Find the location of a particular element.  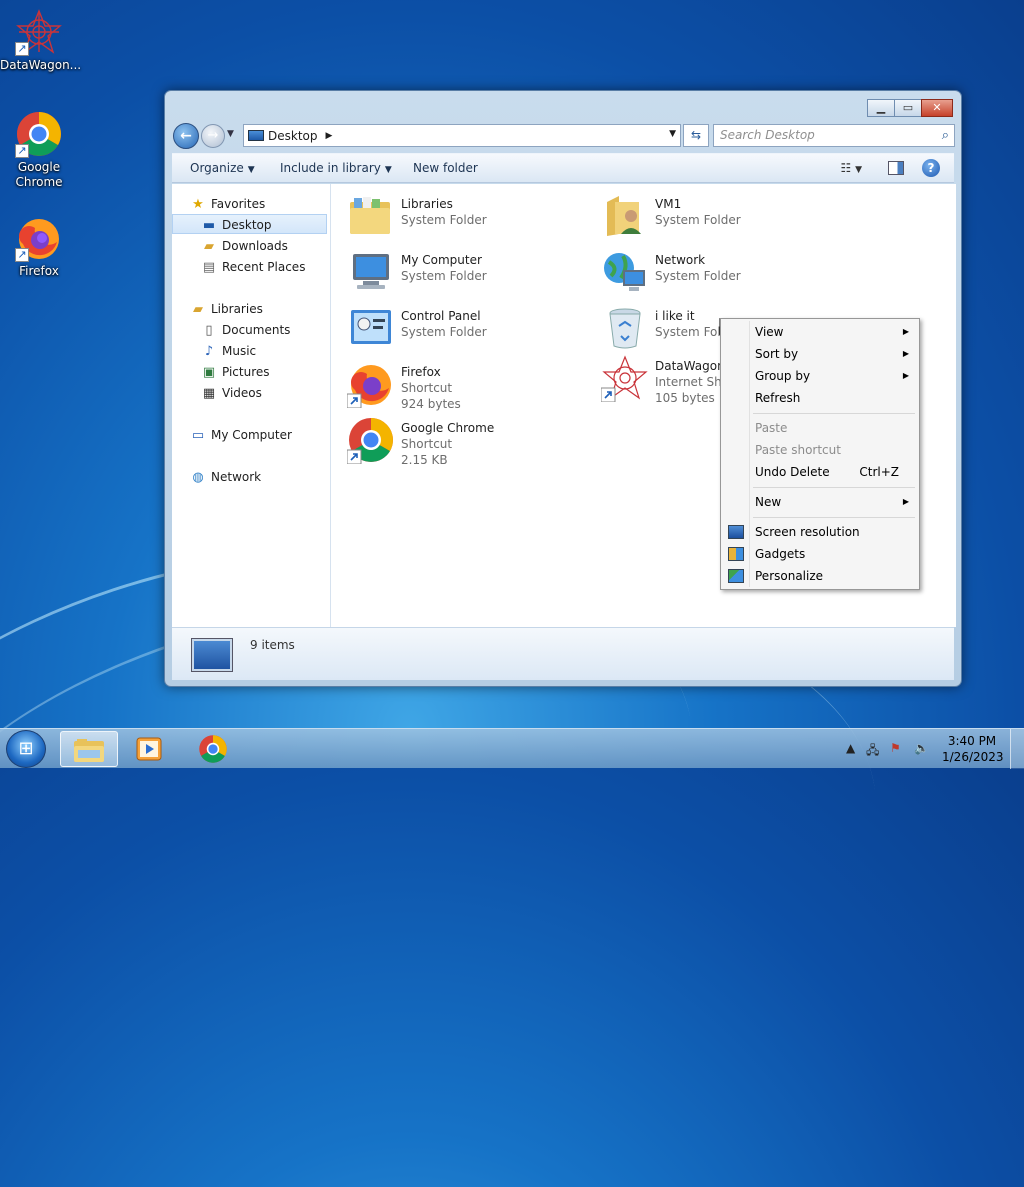

shortcut-arrow-icon: ↗ is located at coordinates (22, 255).